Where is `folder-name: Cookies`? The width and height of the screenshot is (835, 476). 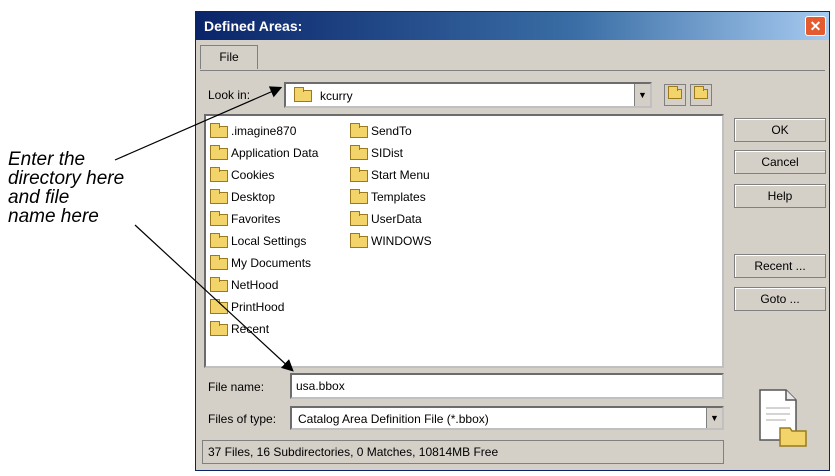
folder-name: Cookies is located at coordinates (253, 175).